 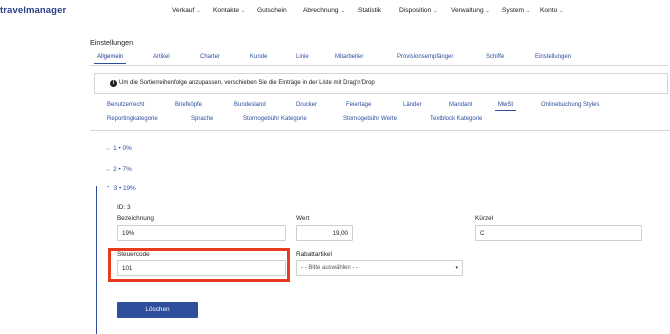 What do you see at coordinates (484, 218) in the screenshot?
I see `kuerzel-label: Kürzel` at bounding box center [484, 218].